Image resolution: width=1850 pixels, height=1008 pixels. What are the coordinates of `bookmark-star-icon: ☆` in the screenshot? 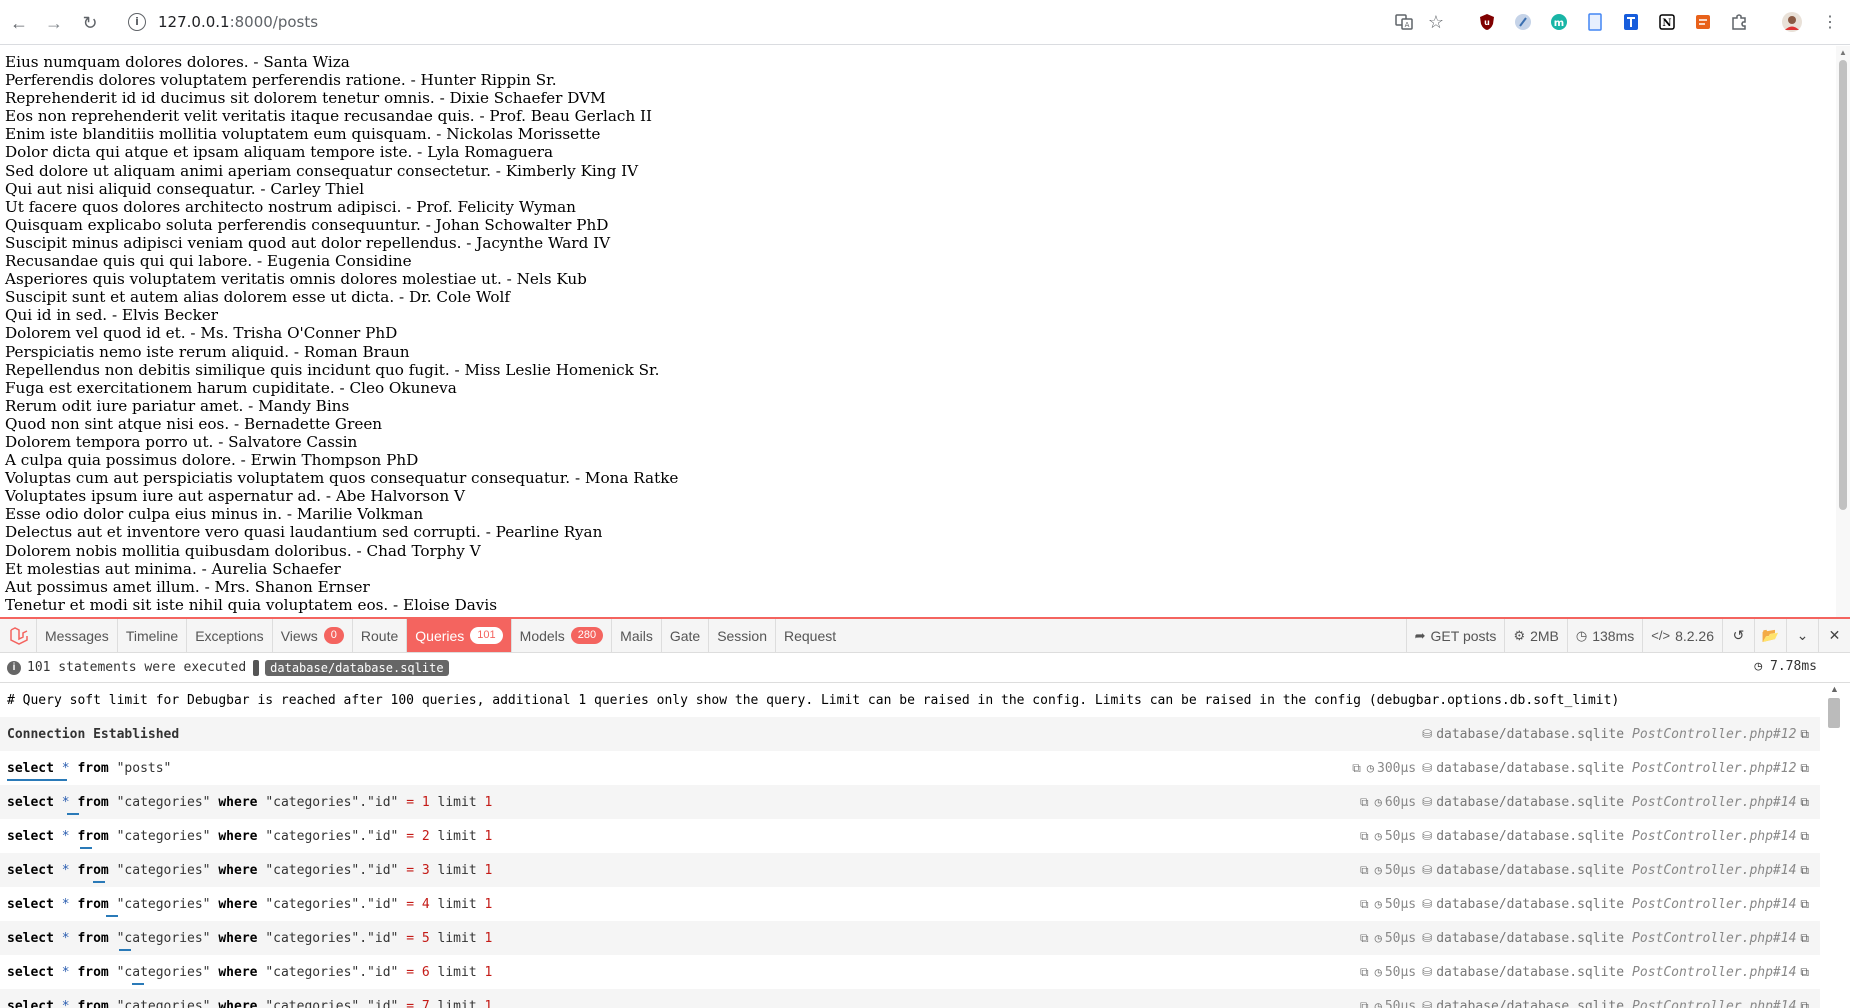 It's located at (1436, 22).